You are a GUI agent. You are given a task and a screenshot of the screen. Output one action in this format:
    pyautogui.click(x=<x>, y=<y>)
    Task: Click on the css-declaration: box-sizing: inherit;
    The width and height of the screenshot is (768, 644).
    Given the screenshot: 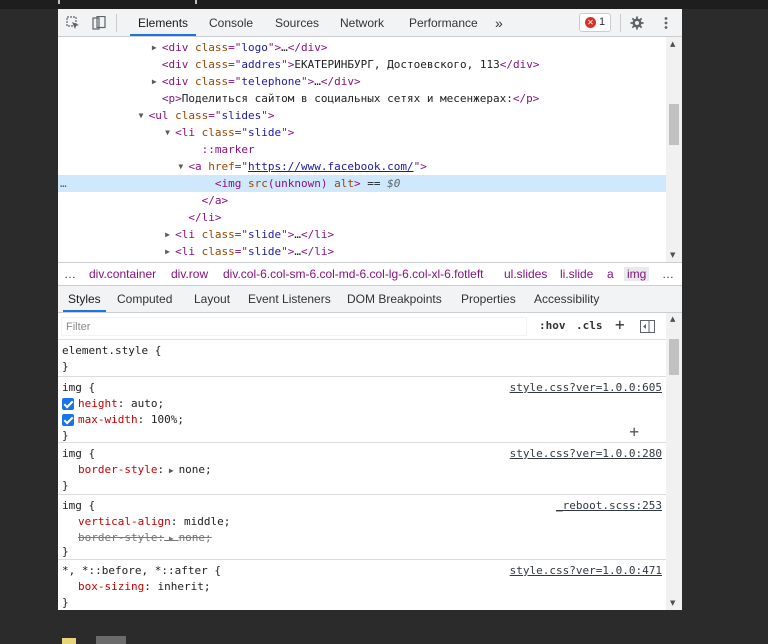 What is the action you would take?
    pyautogui.click(x=144, y=587)
    